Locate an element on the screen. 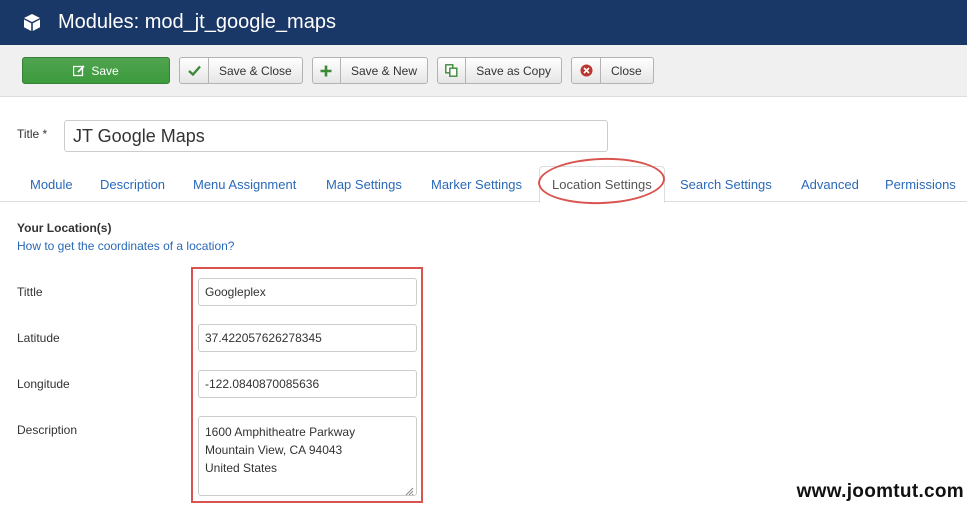  save-button: Save is located at coordinates (96, 70).